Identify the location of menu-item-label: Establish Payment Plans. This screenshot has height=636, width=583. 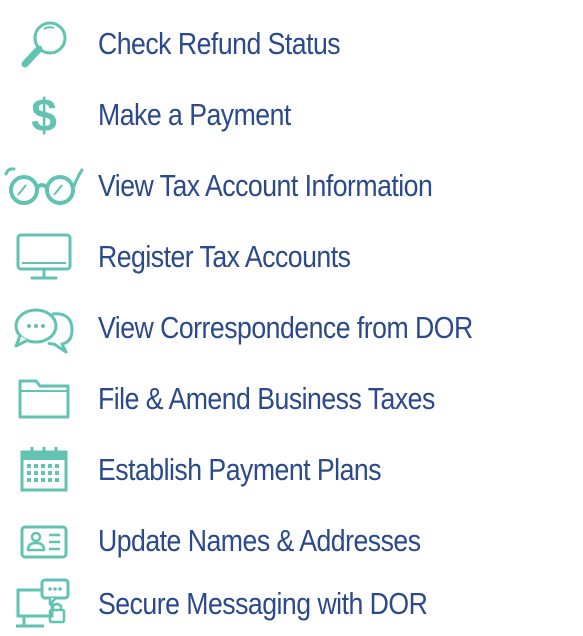
(240, 469).